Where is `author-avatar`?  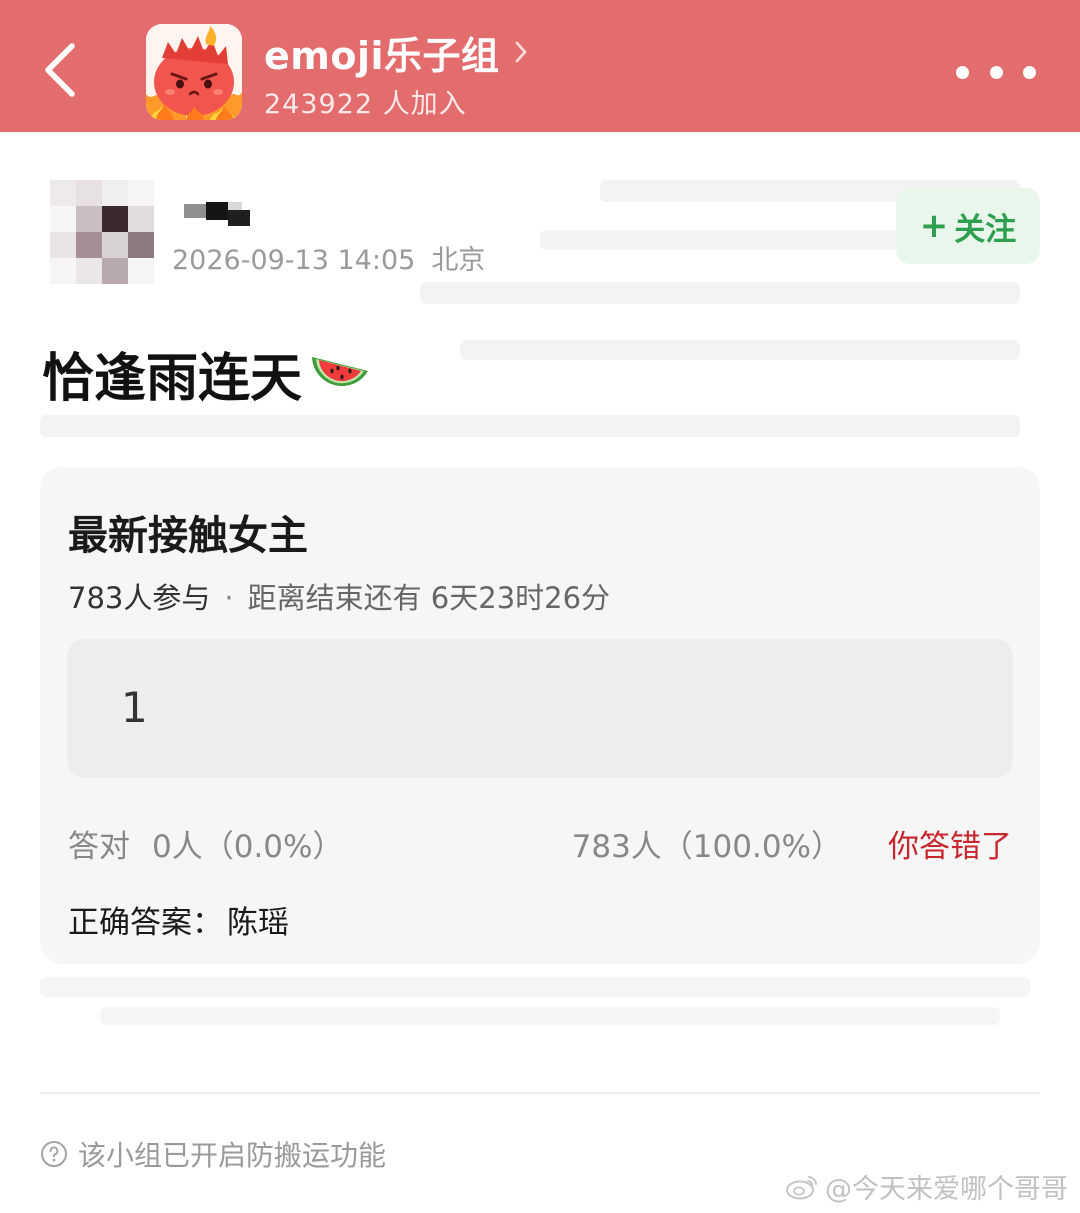
author-avatar is located at coordinates (102, 232).